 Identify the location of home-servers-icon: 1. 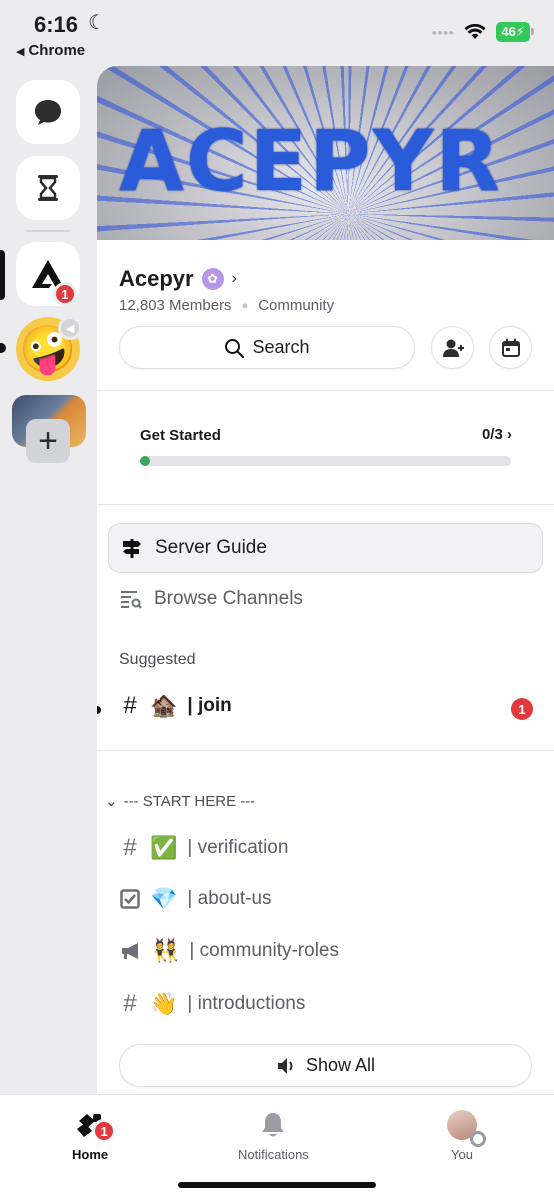
(95, 1126).